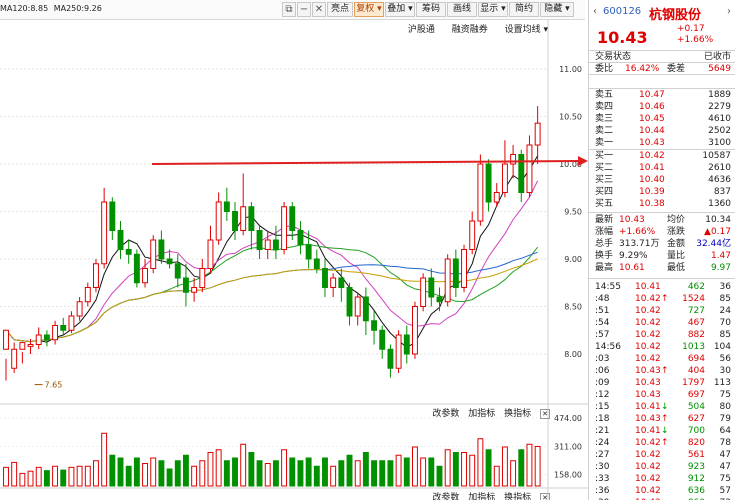 The image size is (735, 500). Describe the element at coordinates (676, 268) in the screenshot. I see `stat-label: 最低` at that location.